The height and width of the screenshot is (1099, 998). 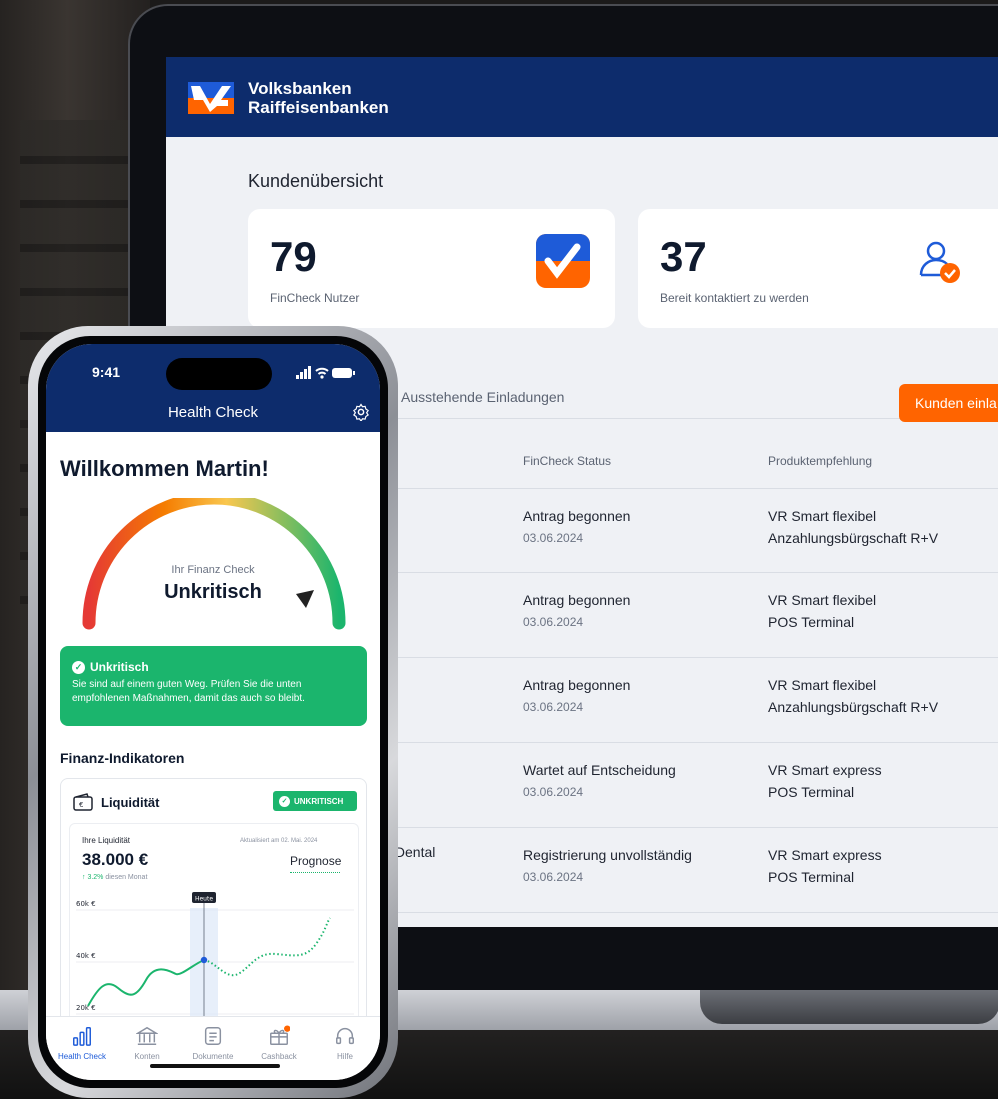 I want to click on status-badge: ✓ UNKRITISCH, so click(x=315, y=801).